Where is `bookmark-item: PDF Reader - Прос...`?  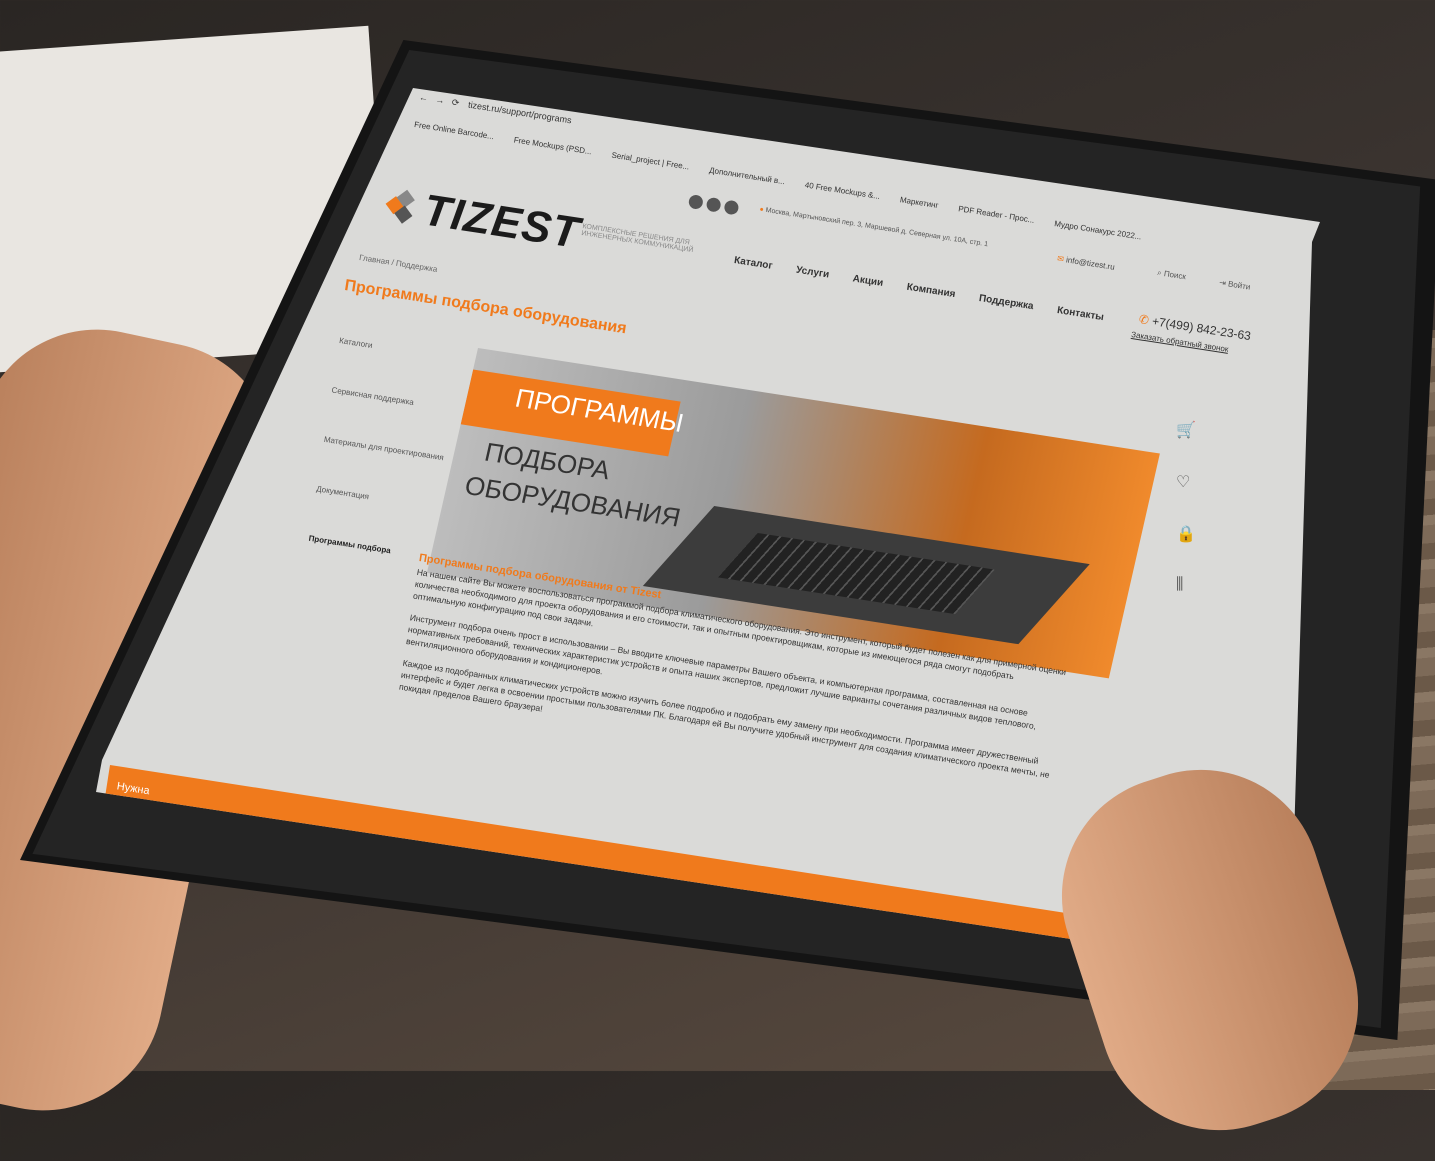
bookmark-item: PDF Reader - Прос... is located at coordinates (996, 214).